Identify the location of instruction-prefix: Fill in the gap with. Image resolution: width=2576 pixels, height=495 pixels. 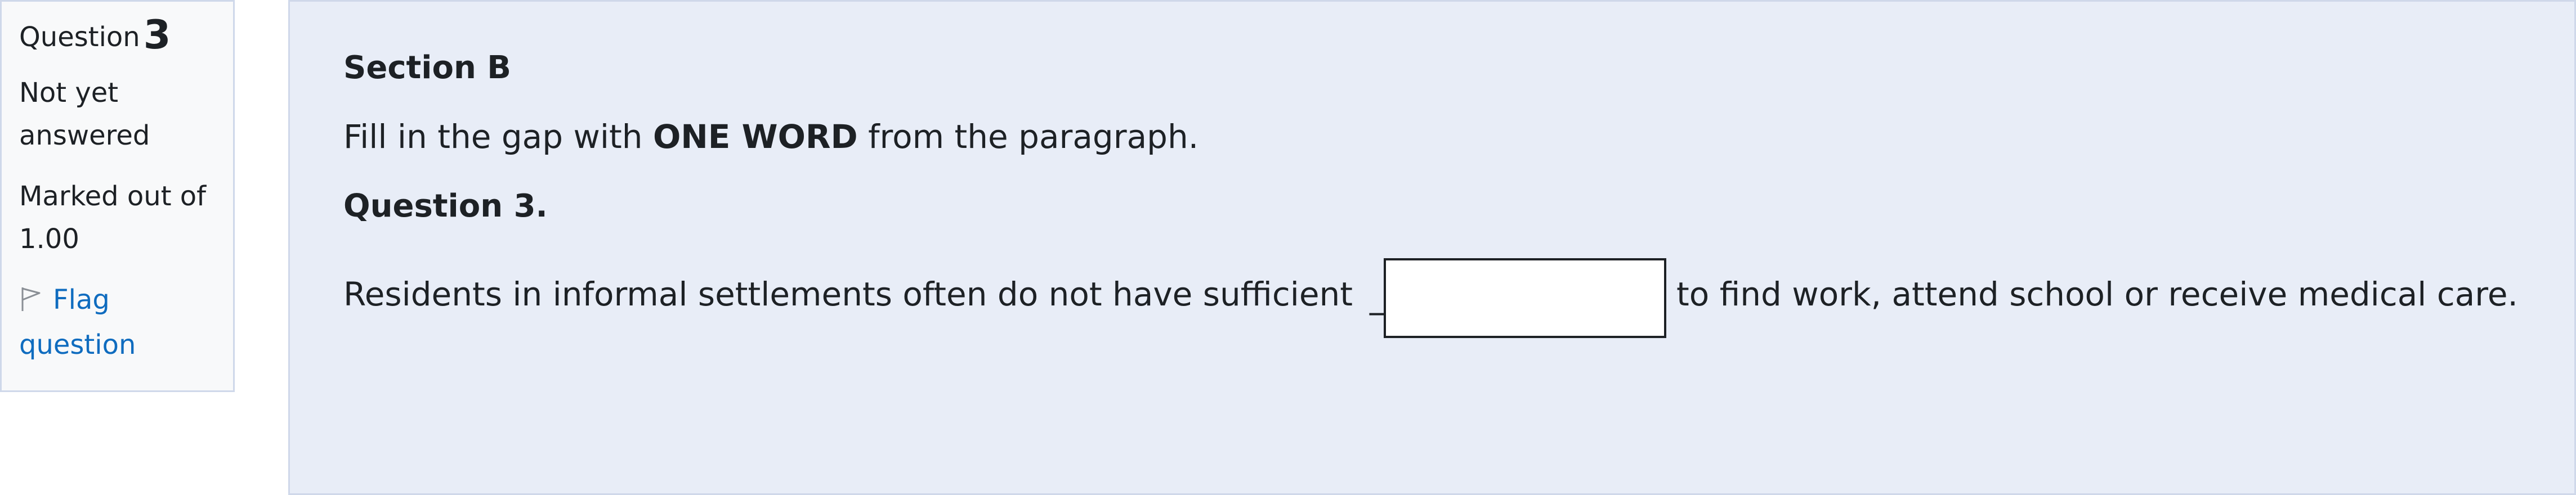
(498, 137).